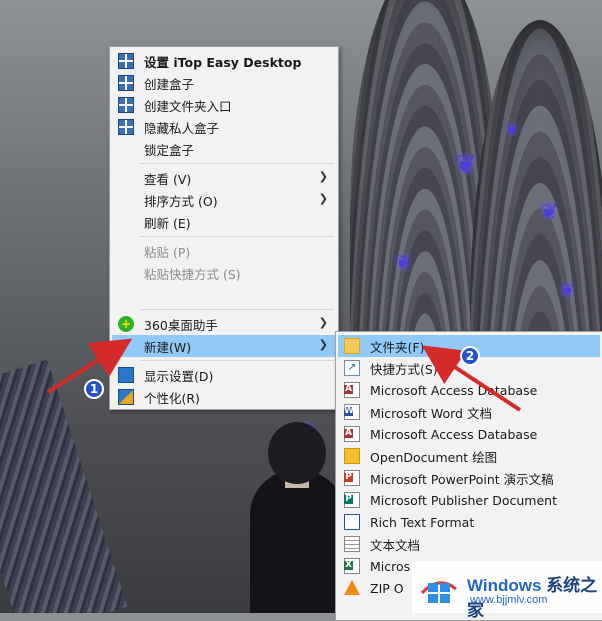 The image size is (602, 621). Describe the element at coordinates (470, 356) in the screenshot. I see `step-badge-2: 2` at that location.